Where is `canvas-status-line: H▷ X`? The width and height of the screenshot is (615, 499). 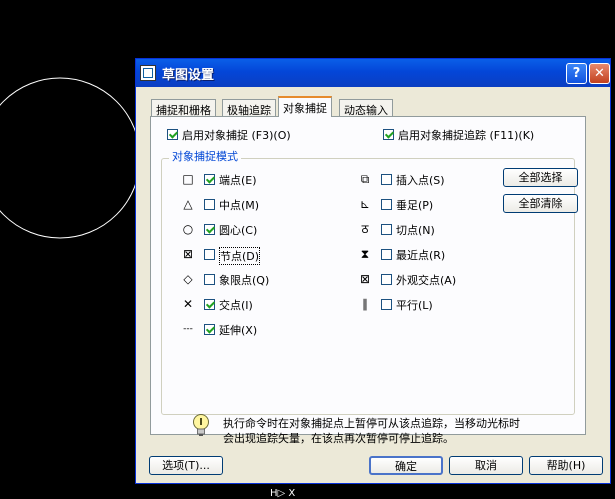 canvas-status-line: H▷ X is located at coordinates (283, 493).